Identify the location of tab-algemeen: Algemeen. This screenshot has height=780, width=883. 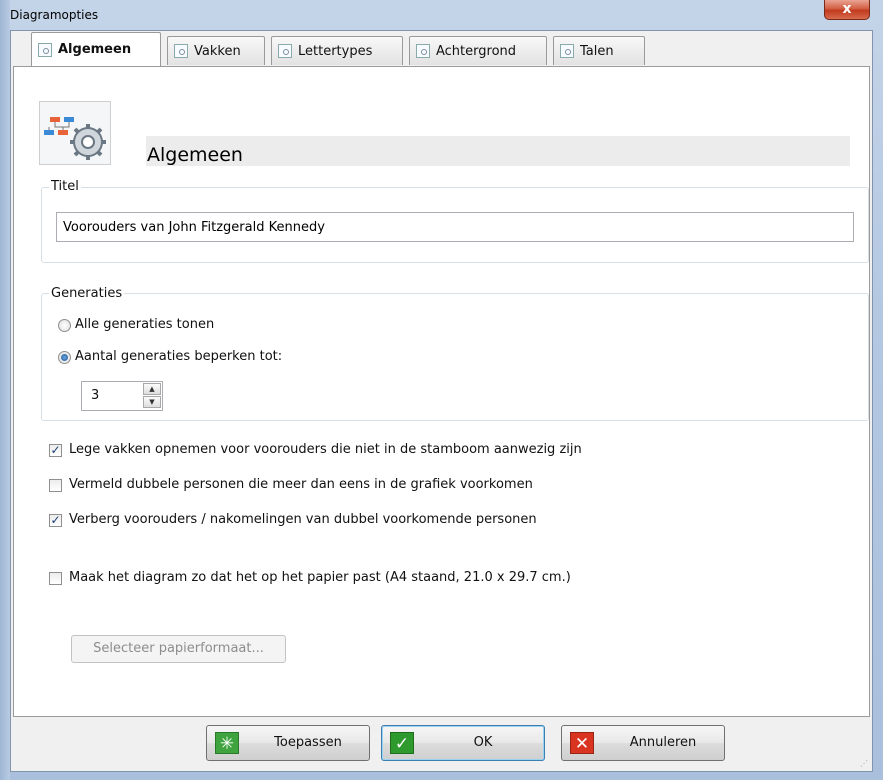
(96, 49).